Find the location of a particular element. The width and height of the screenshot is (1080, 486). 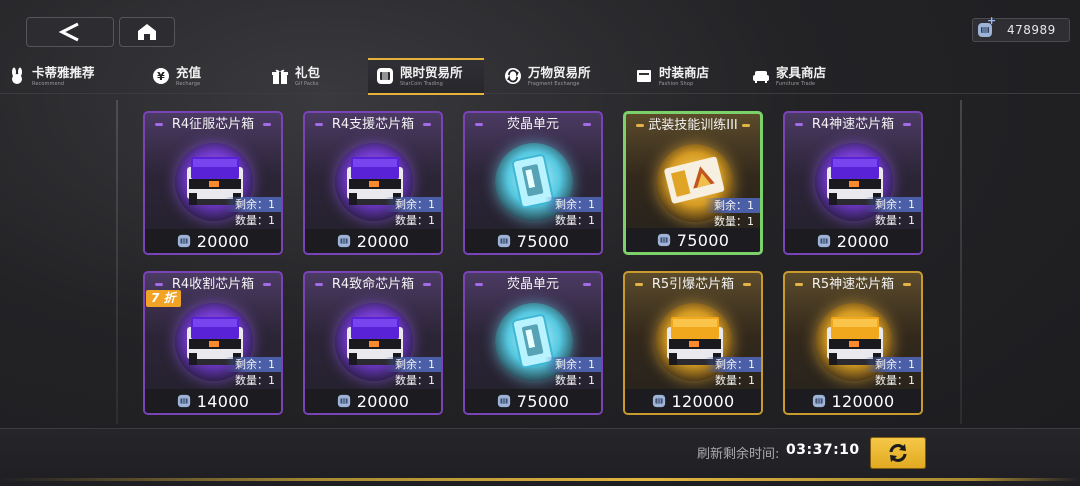

shop-item-card: R5引爆芯片箱剩余：1 数量：1 120000 is located at coordinates (693, 343).